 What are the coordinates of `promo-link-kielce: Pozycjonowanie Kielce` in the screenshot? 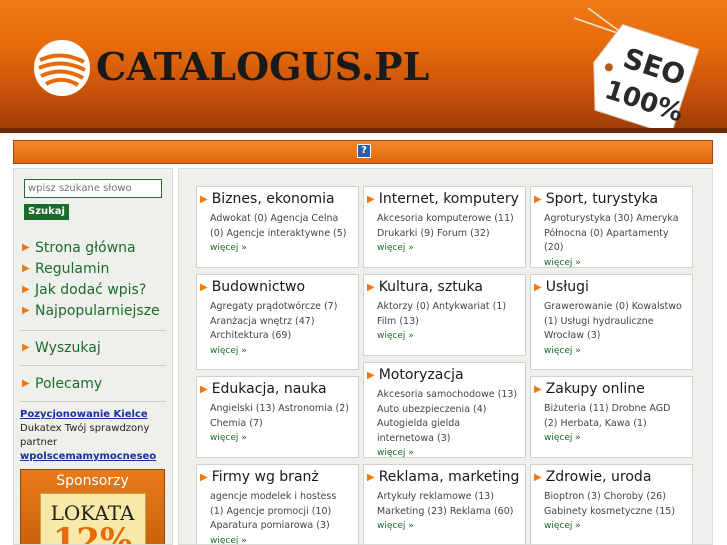 It's located at (95, 415).